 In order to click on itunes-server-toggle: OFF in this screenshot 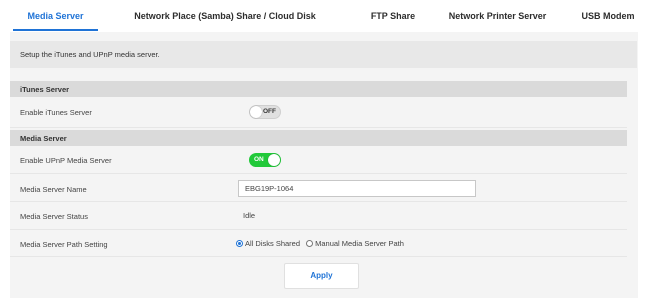, I will do `click(265, 112)`.